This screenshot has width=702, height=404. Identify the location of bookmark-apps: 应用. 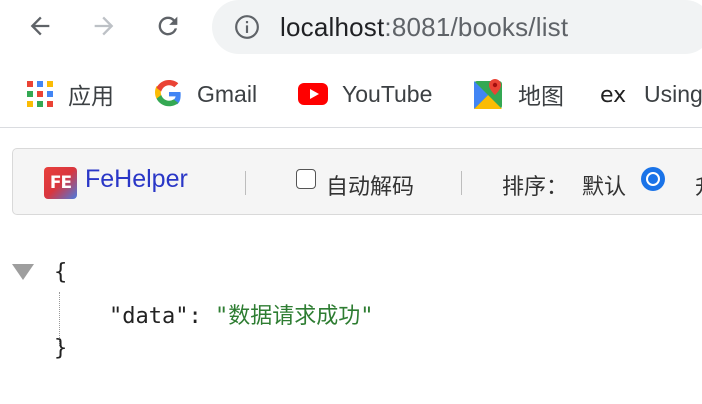
(70, 94).